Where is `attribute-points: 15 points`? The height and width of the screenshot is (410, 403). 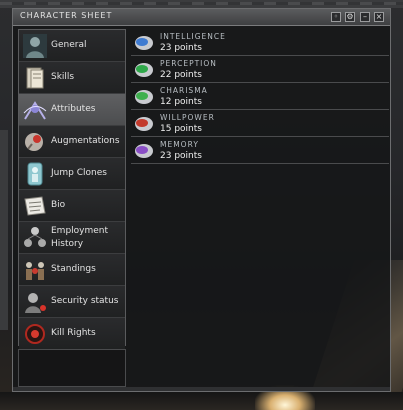 attribute-points: 15 points is located at coordinates (181, 129).